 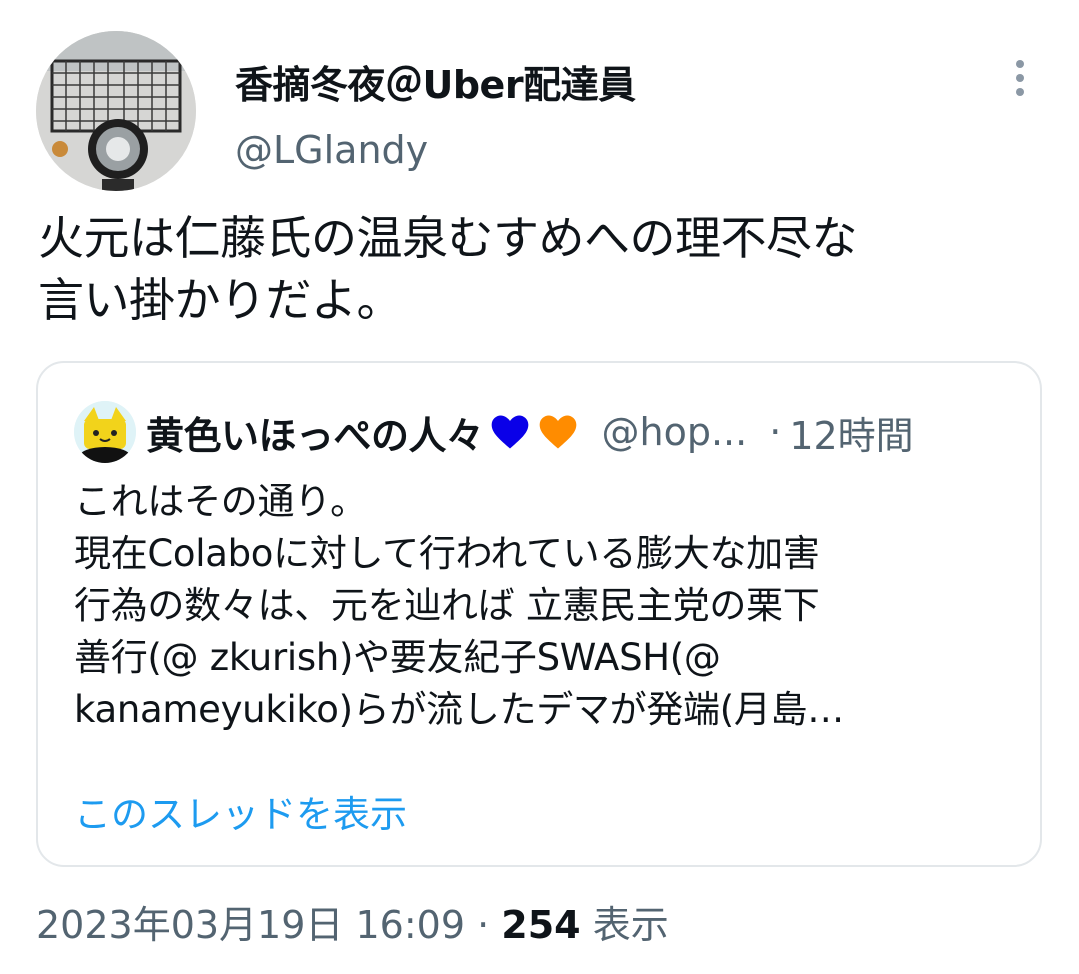 I want to click on tweet-text: 火元は仁藤氏の温泉むすめへの理不尽な 言い掛かりだよ。, so click(x=543, y=269).